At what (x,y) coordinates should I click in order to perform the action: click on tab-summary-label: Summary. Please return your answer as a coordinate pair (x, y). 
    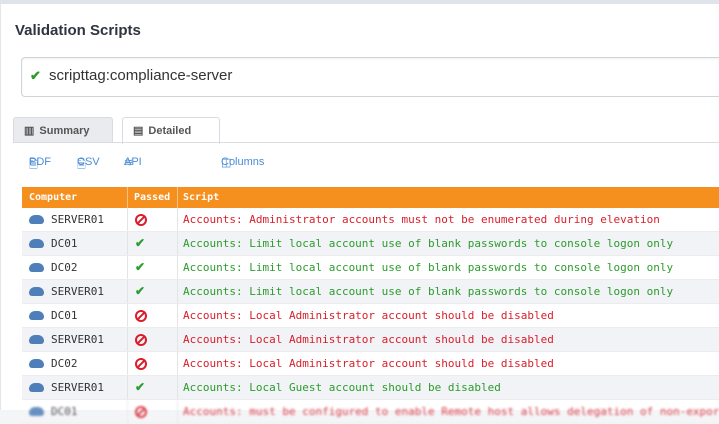
    Looking at the image, I should click on (64, 131).